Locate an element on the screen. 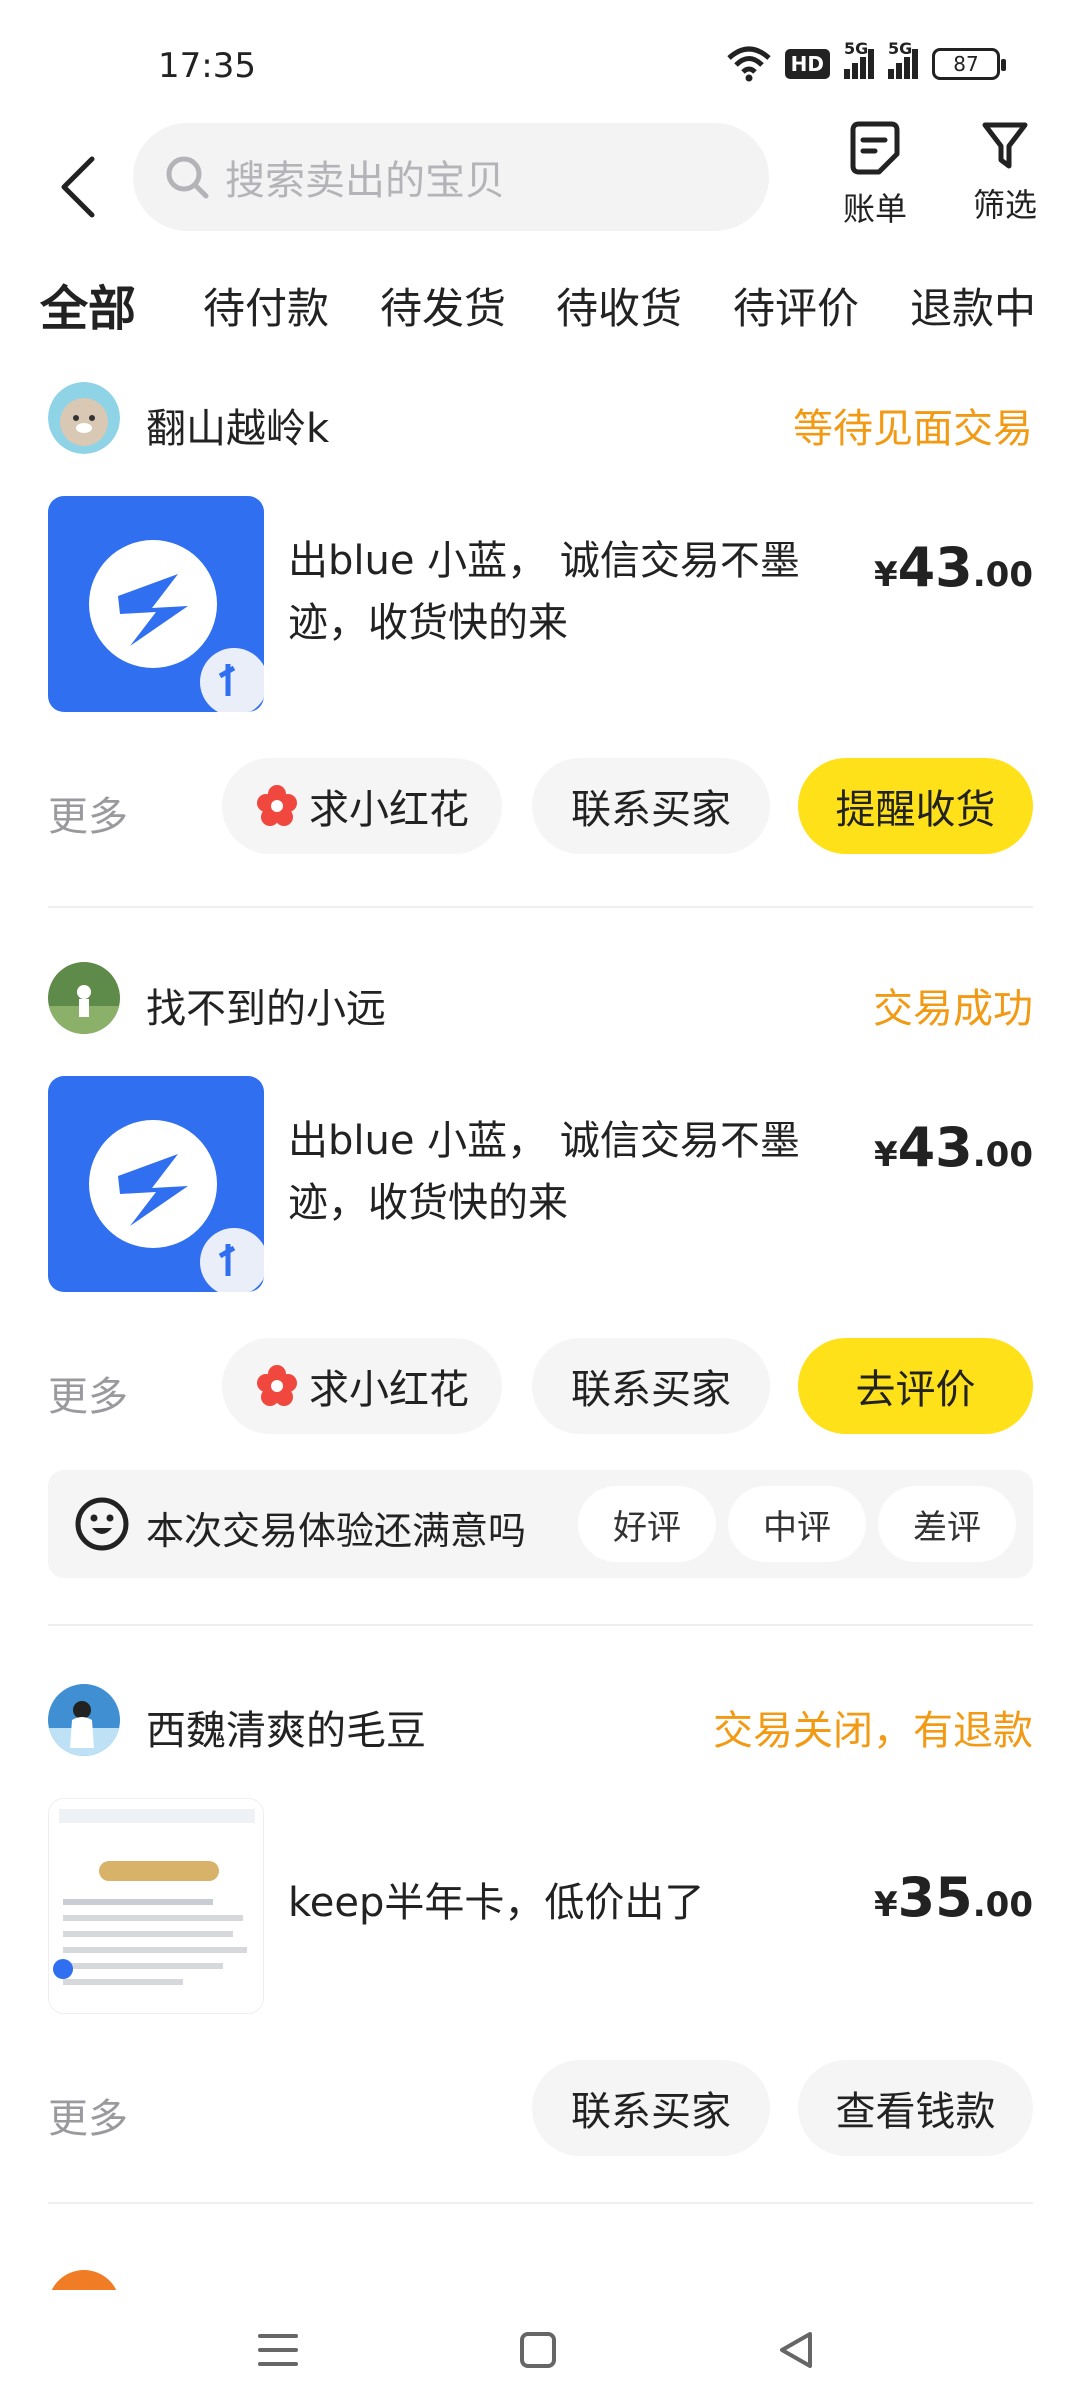  menu-icon is located at coordinates (278, 2350).